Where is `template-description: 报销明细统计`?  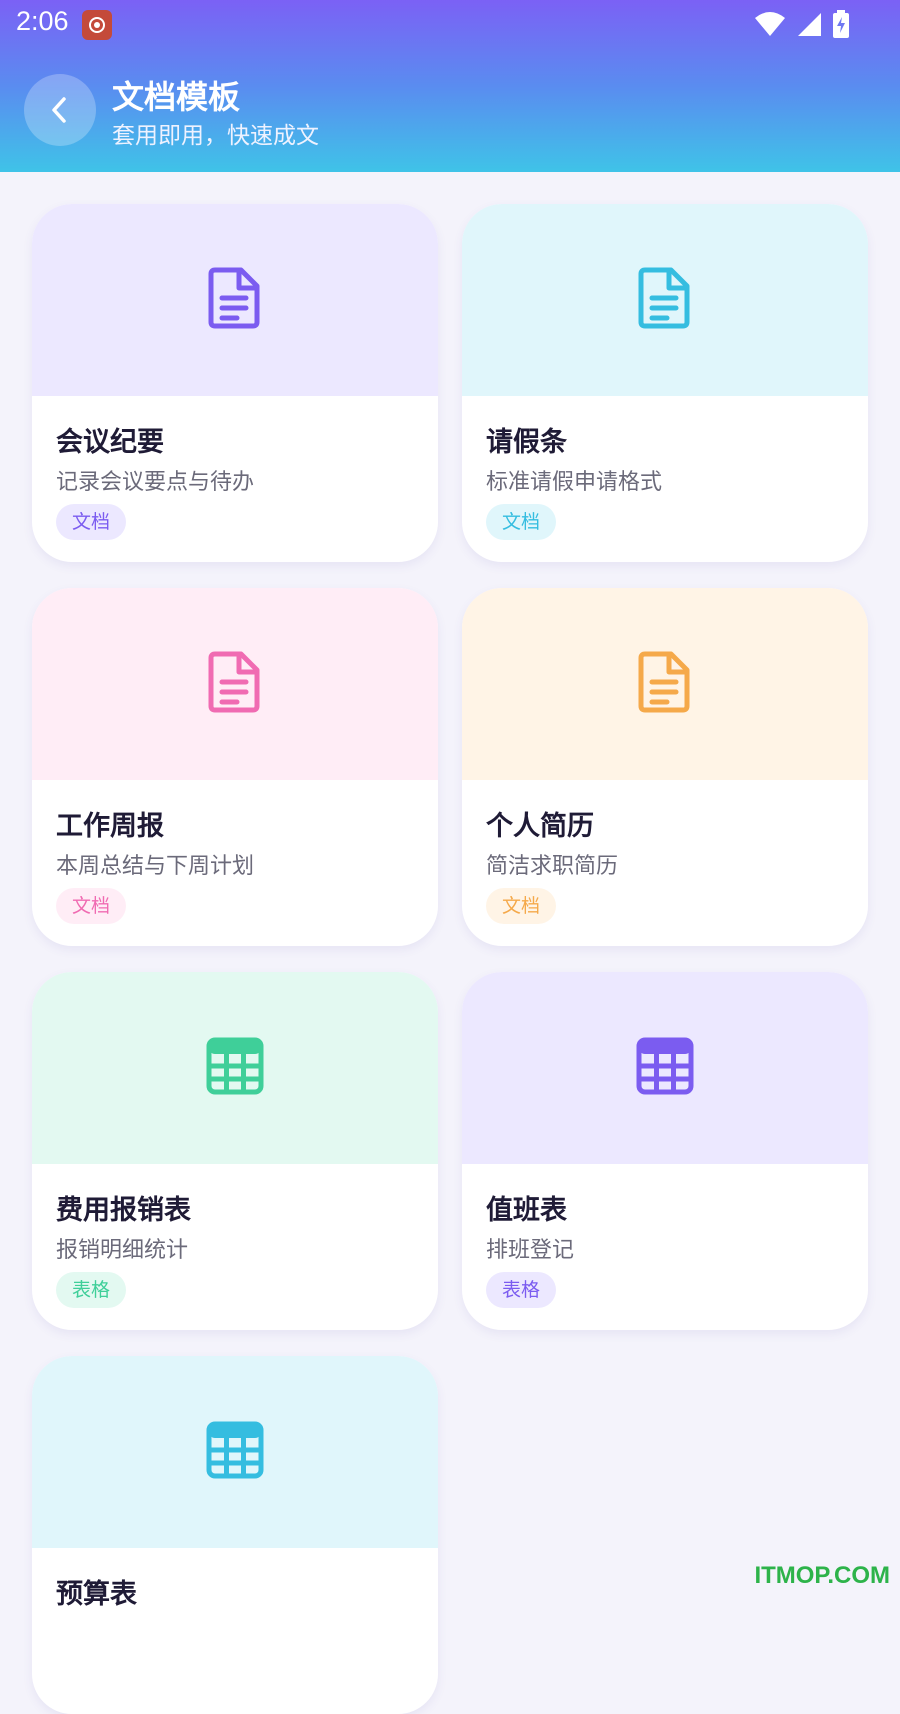
template-description: 报销明细统计 is located at coordinates (122, 1248).